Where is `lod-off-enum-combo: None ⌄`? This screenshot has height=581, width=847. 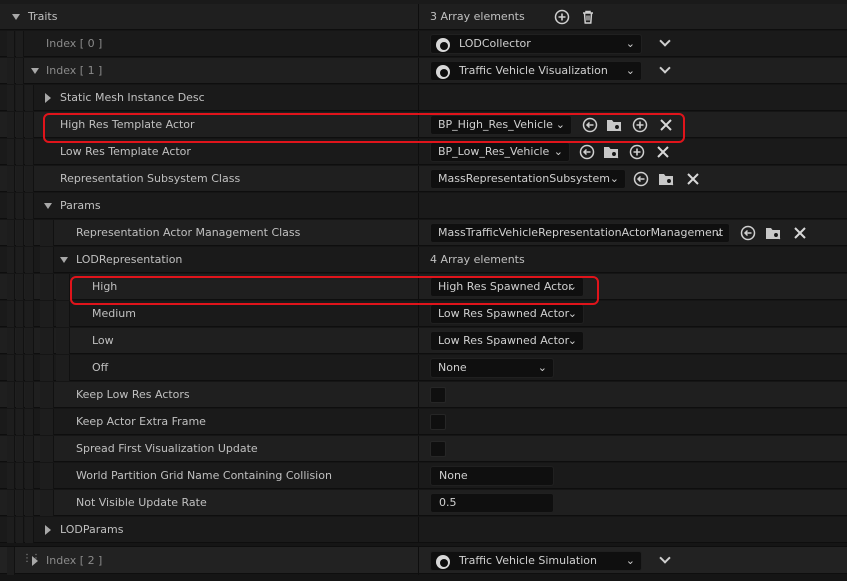 lod-off-enum-combo: None ⌄ is located at coordinates (492, 368).